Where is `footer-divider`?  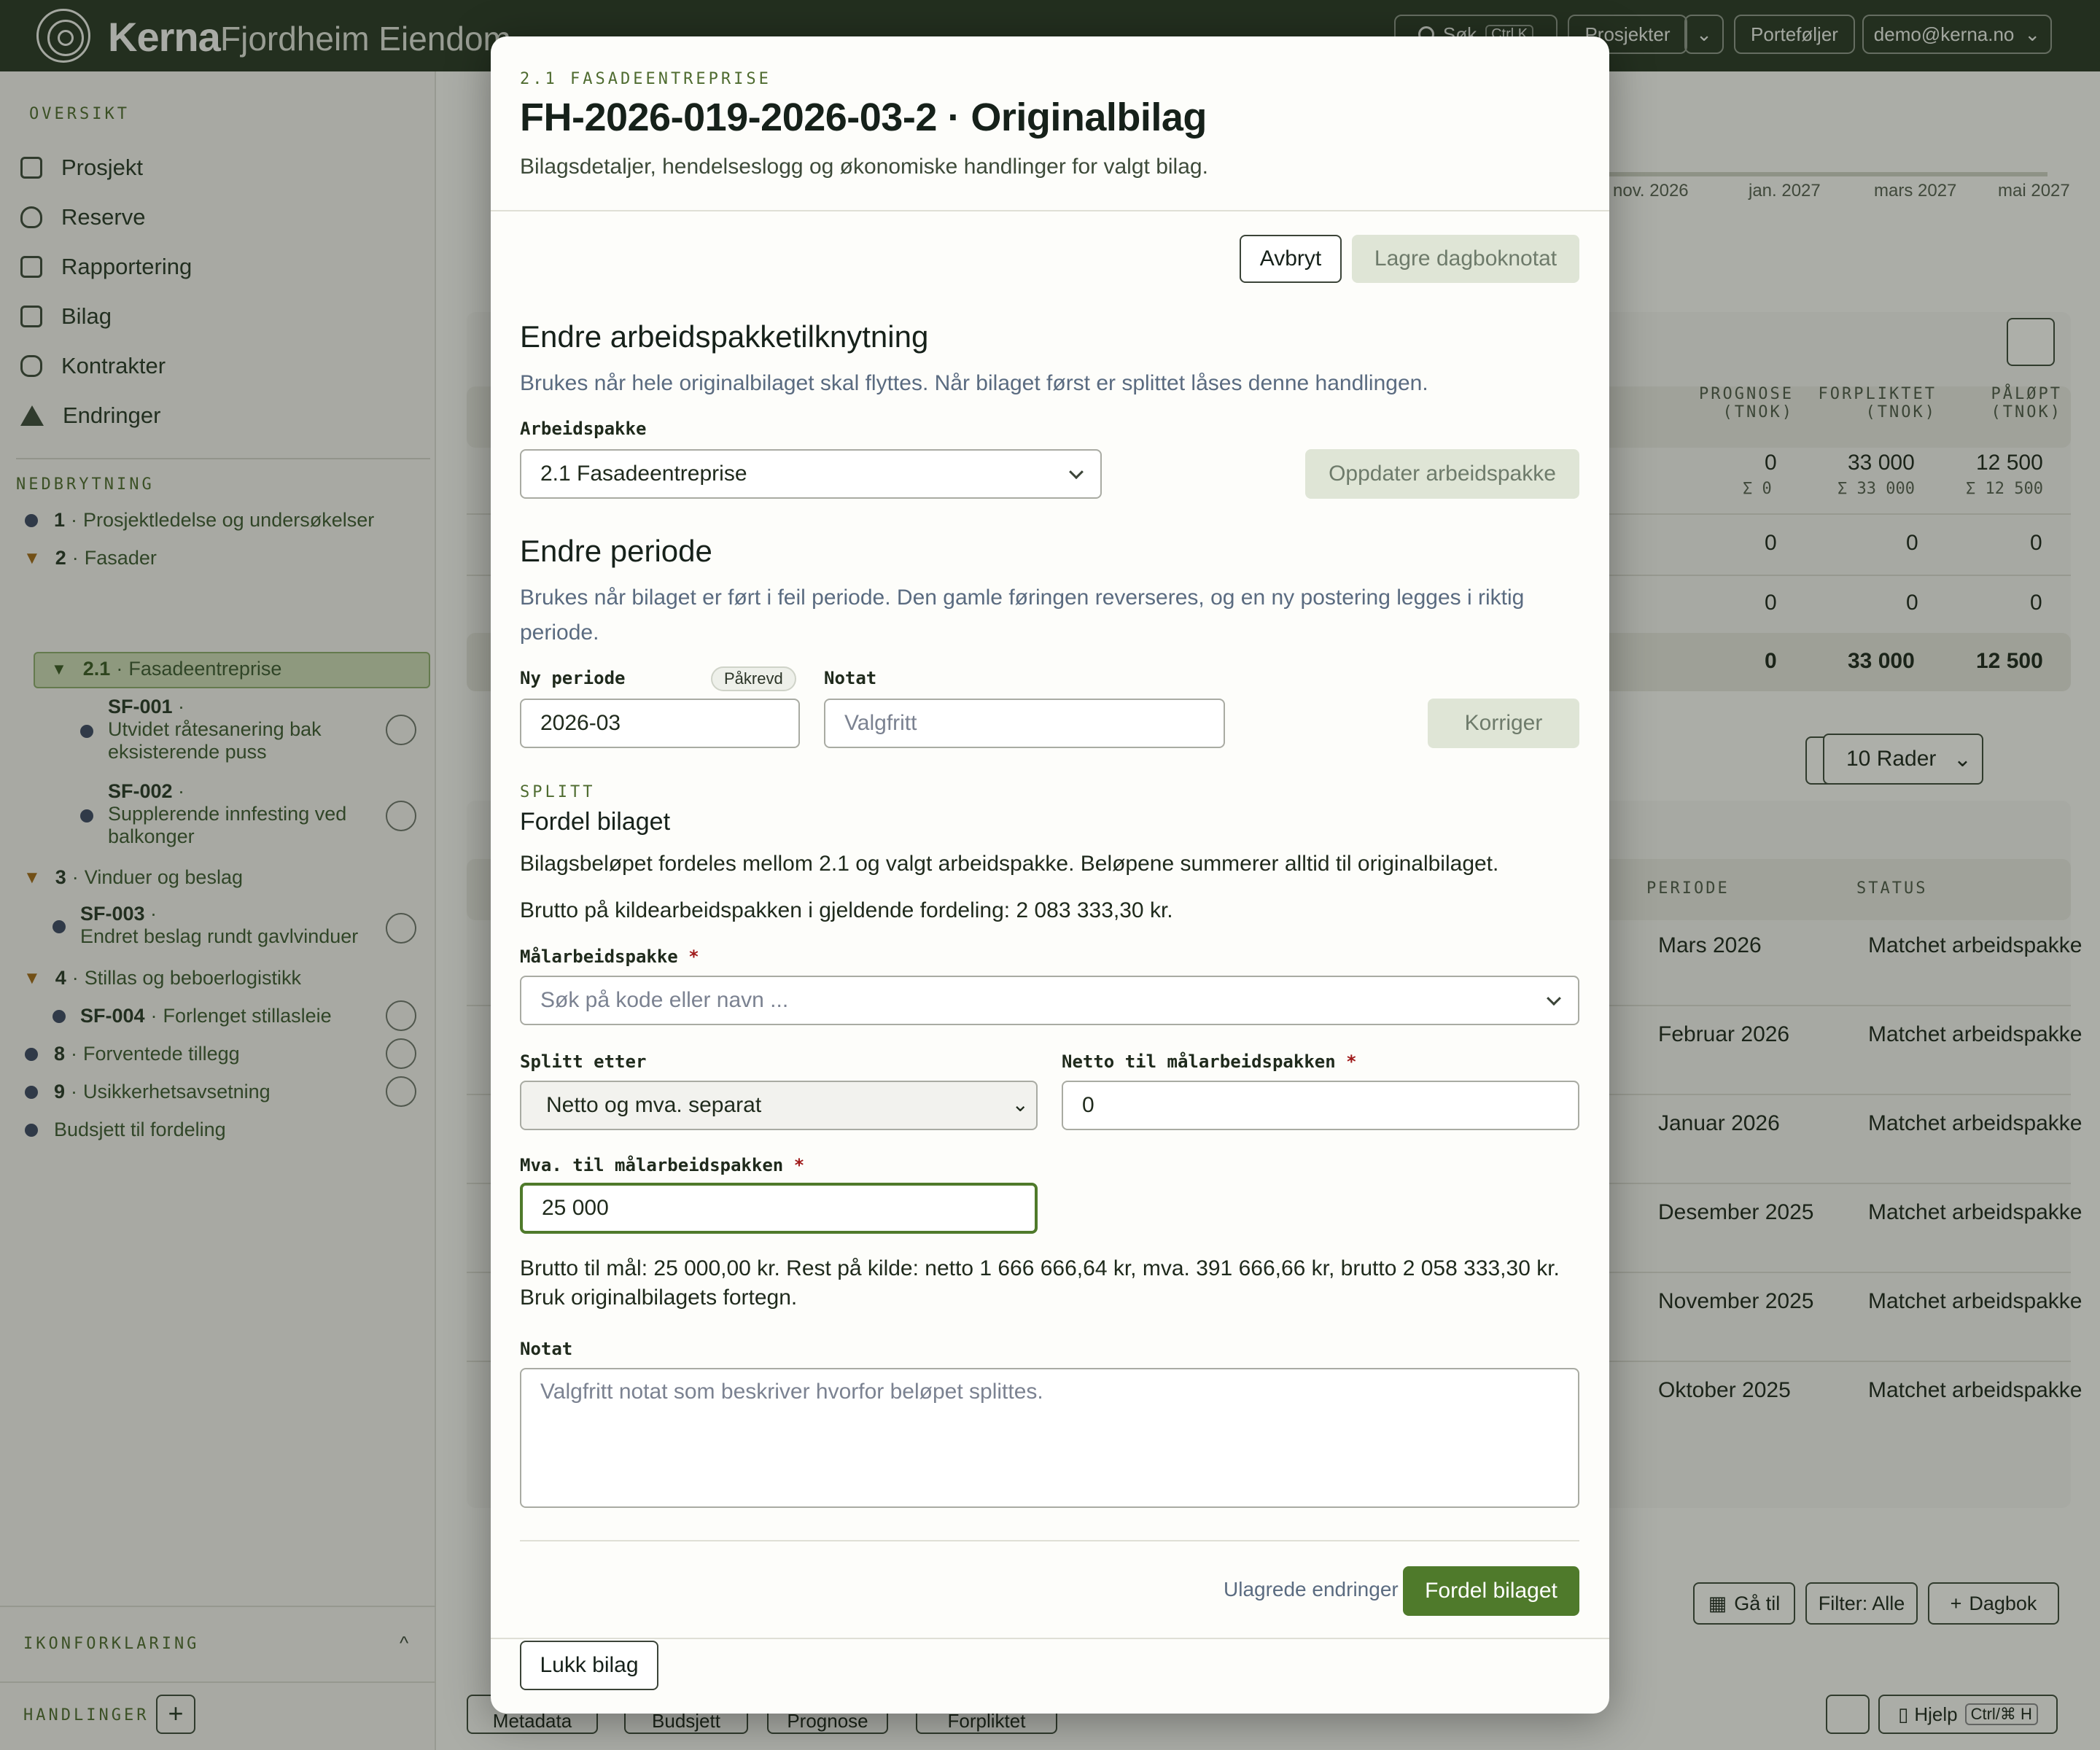 footer-divider is located at coordinates (1050, 1638).